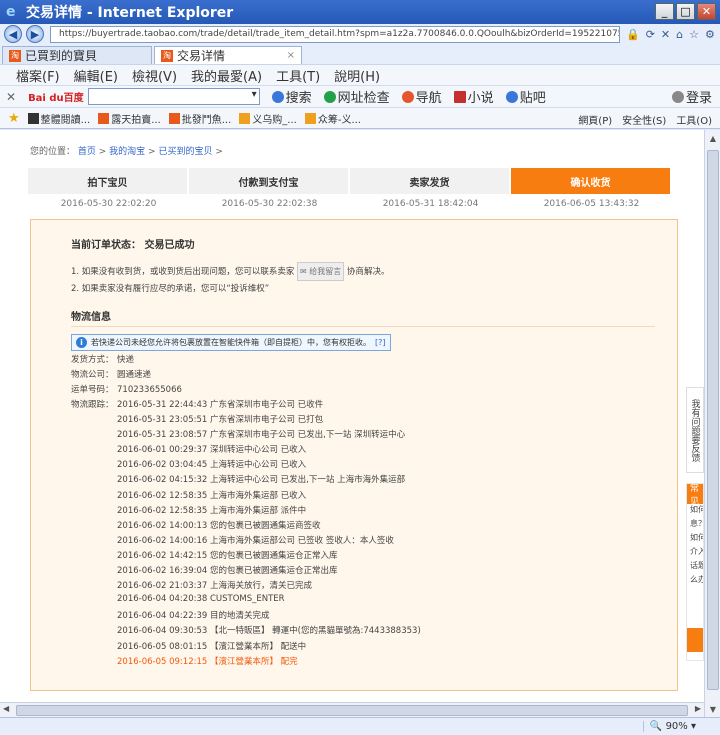 The width and height of the screenshot is (720, 735). What do you see at coordinates (212, 510) in the screenshot?
I see `tracking-row: 2016-06-02 12:58:35 上海市海外集运部 派件中` at bounding box center [212, 510].